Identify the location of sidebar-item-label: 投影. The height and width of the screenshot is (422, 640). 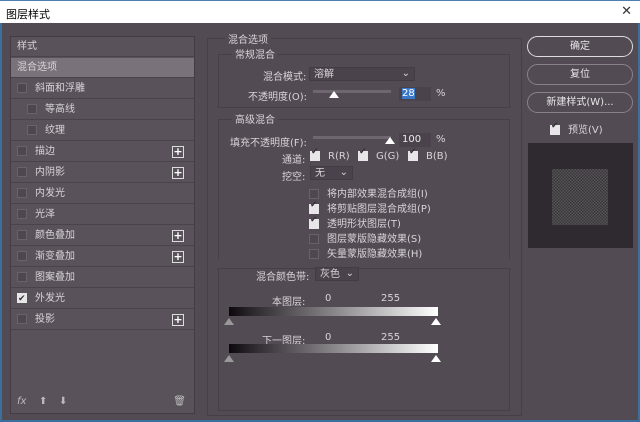
(45, 319).